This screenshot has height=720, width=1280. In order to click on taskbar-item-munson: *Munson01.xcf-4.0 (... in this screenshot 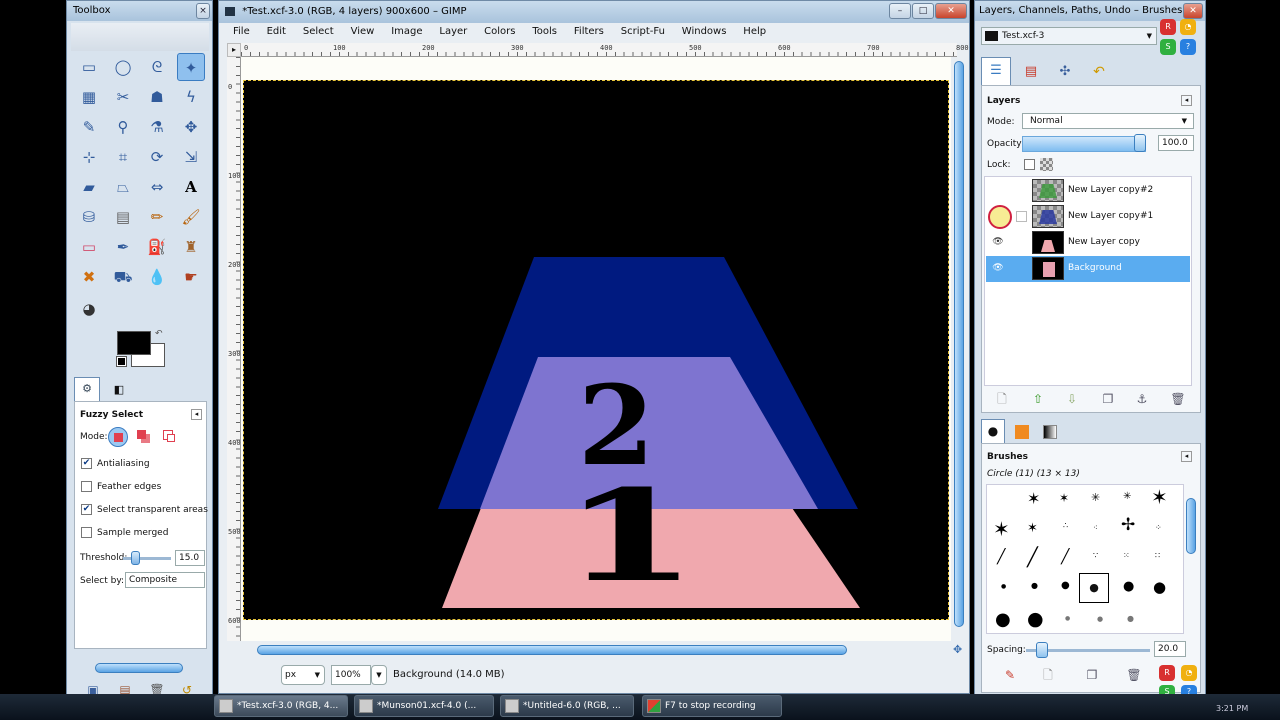, I will do `click(424, 706)`.